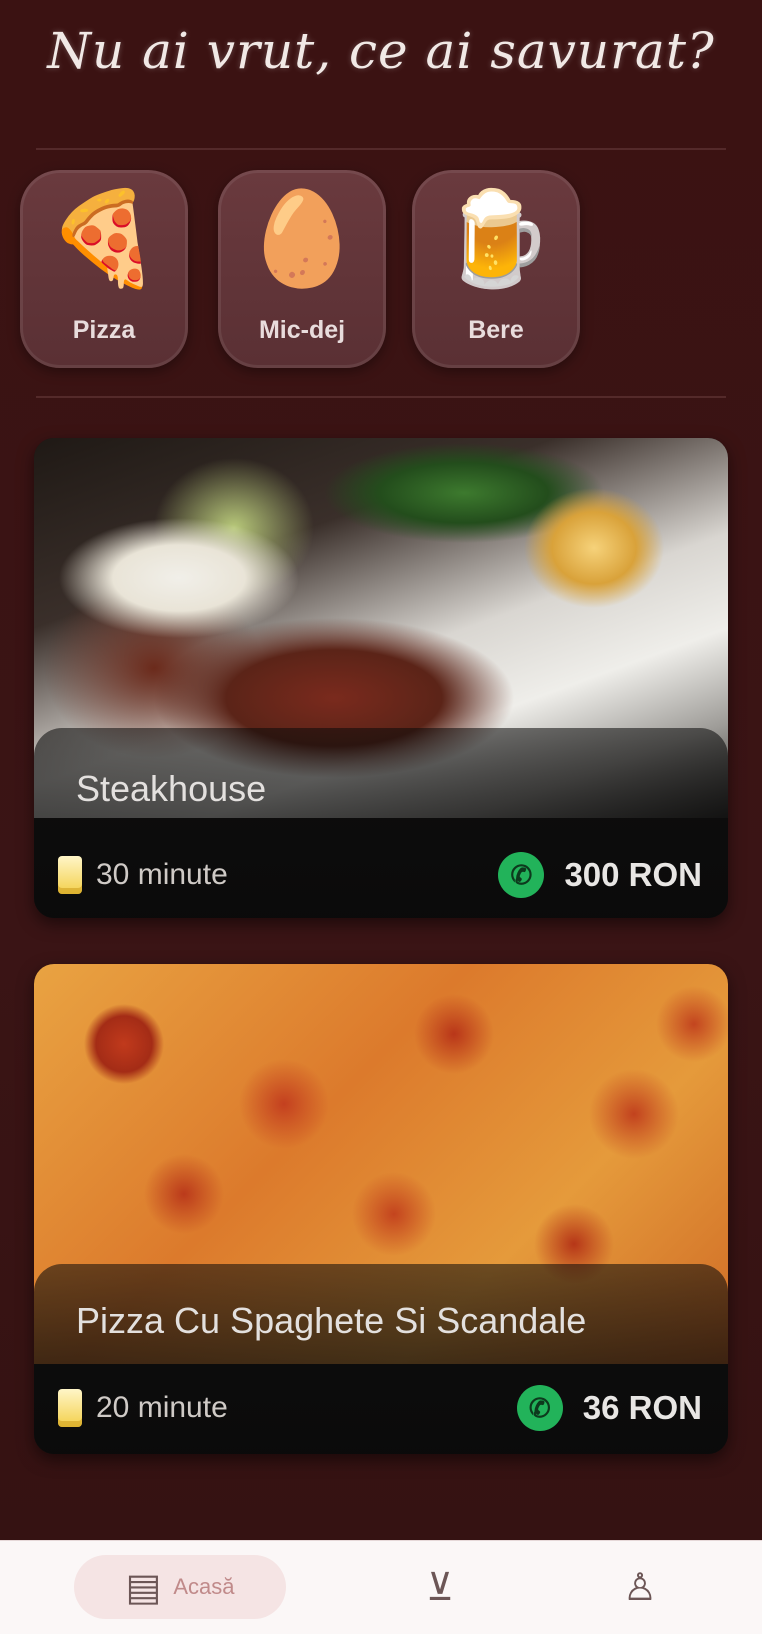 Image resolution: width=762 pixels, height=1634 pixels. What do you see at coordinates (302, 239) in the screenshot?
I see `breakfast-icon: 🥚` at bounding box center [302, 239].